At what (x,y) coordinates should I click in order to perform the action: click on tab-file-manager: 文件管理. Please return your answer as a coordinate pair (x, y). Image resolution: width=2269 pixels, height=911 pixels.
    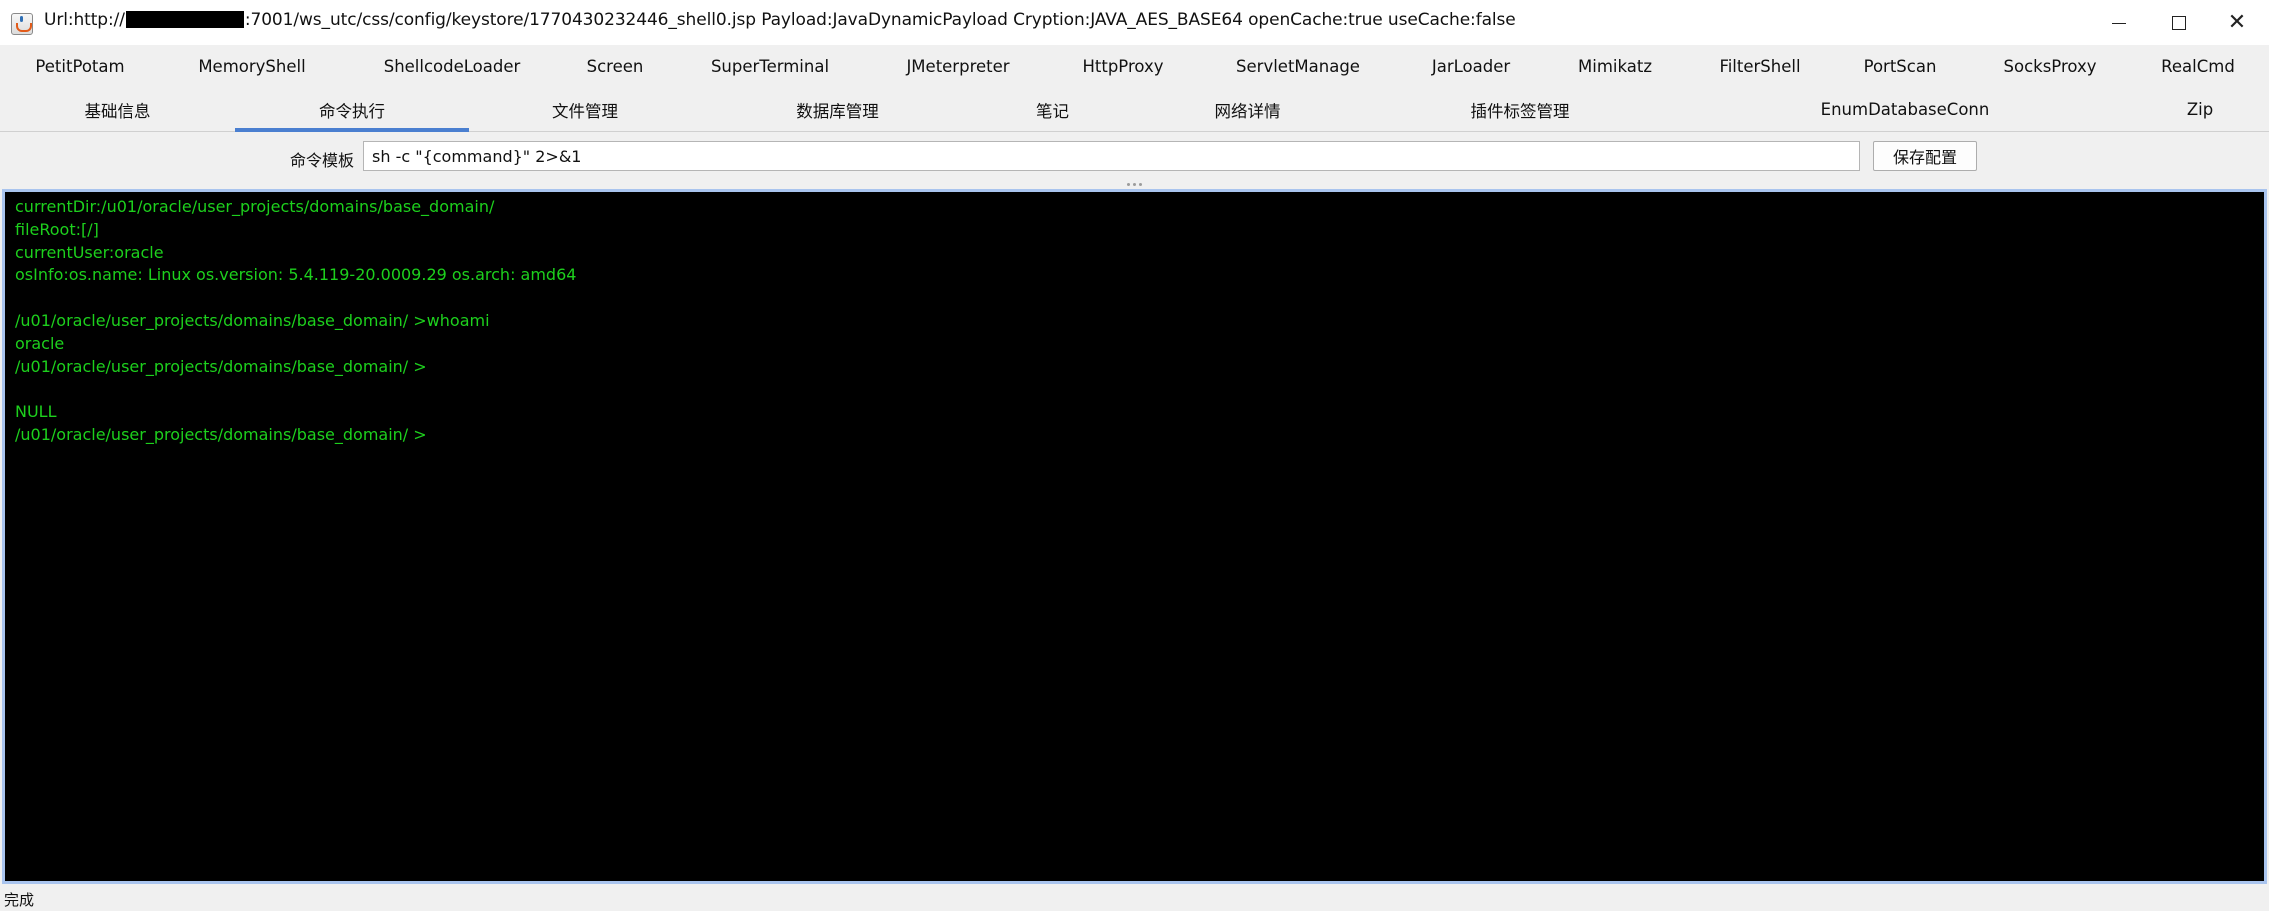
    Looking at the image, I should click on (585, 109).